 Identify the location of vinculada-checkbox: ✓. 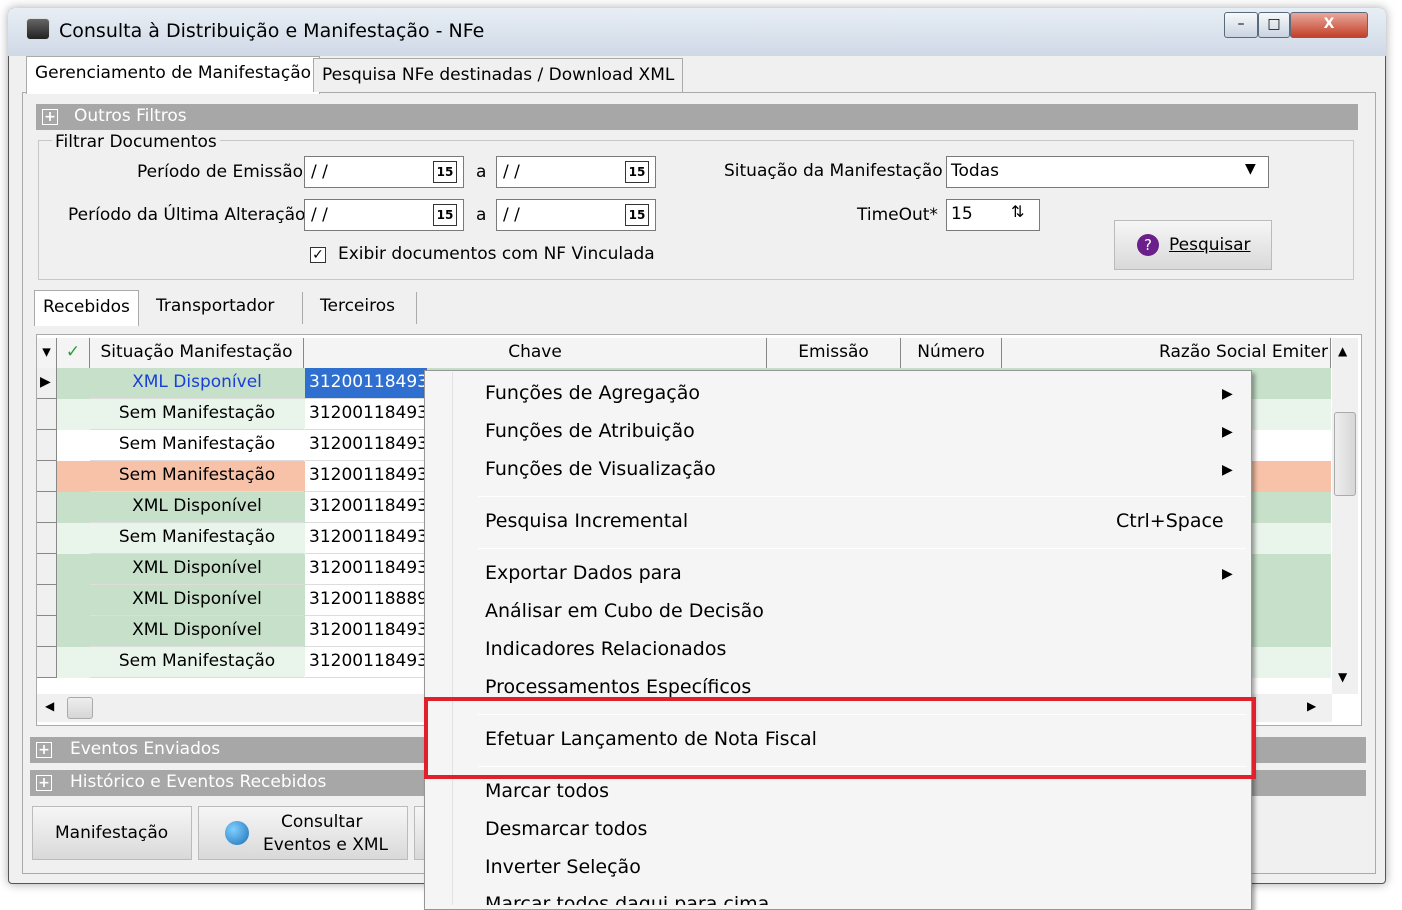
(318, 255).